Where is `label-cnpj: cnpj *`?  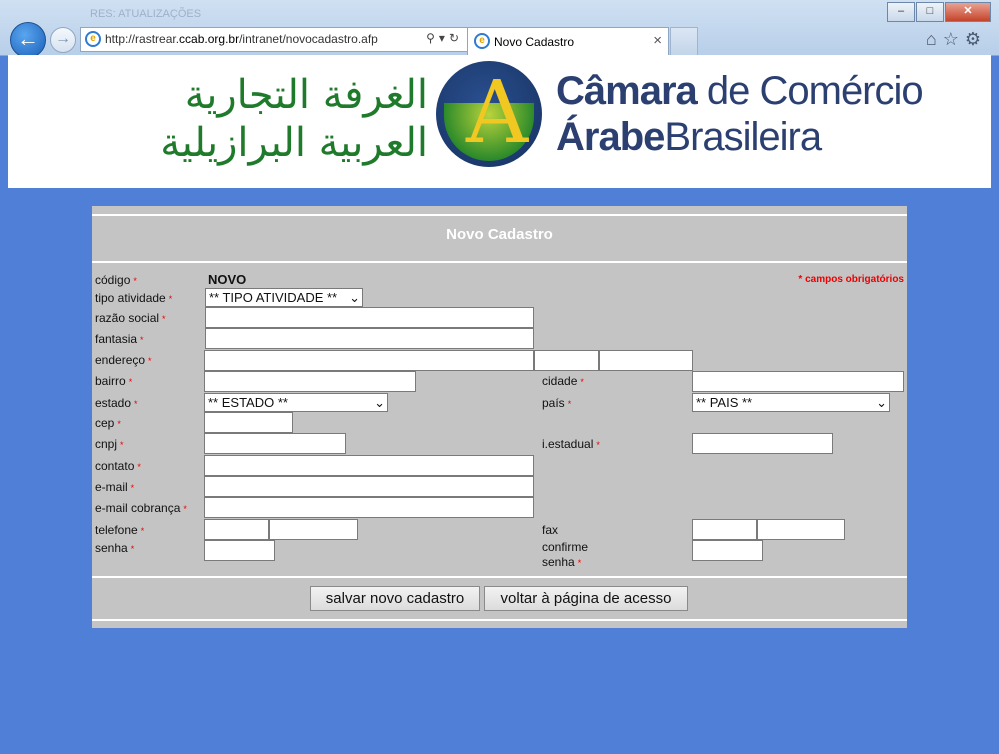
label-cnpj: cnpj * is located at coordinates (109, 444).